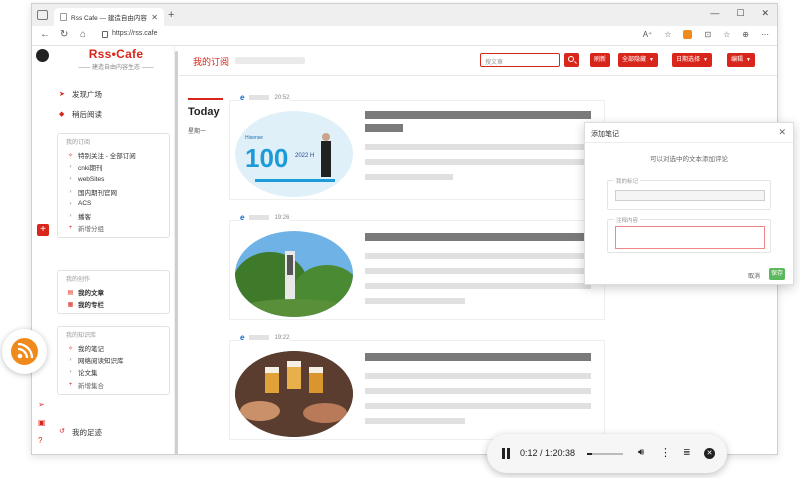 The image size is (800, 478). What do you see at coordinates (63, 17) in the screenshot?
I see `page-icon` at bounding box center [63, 17].